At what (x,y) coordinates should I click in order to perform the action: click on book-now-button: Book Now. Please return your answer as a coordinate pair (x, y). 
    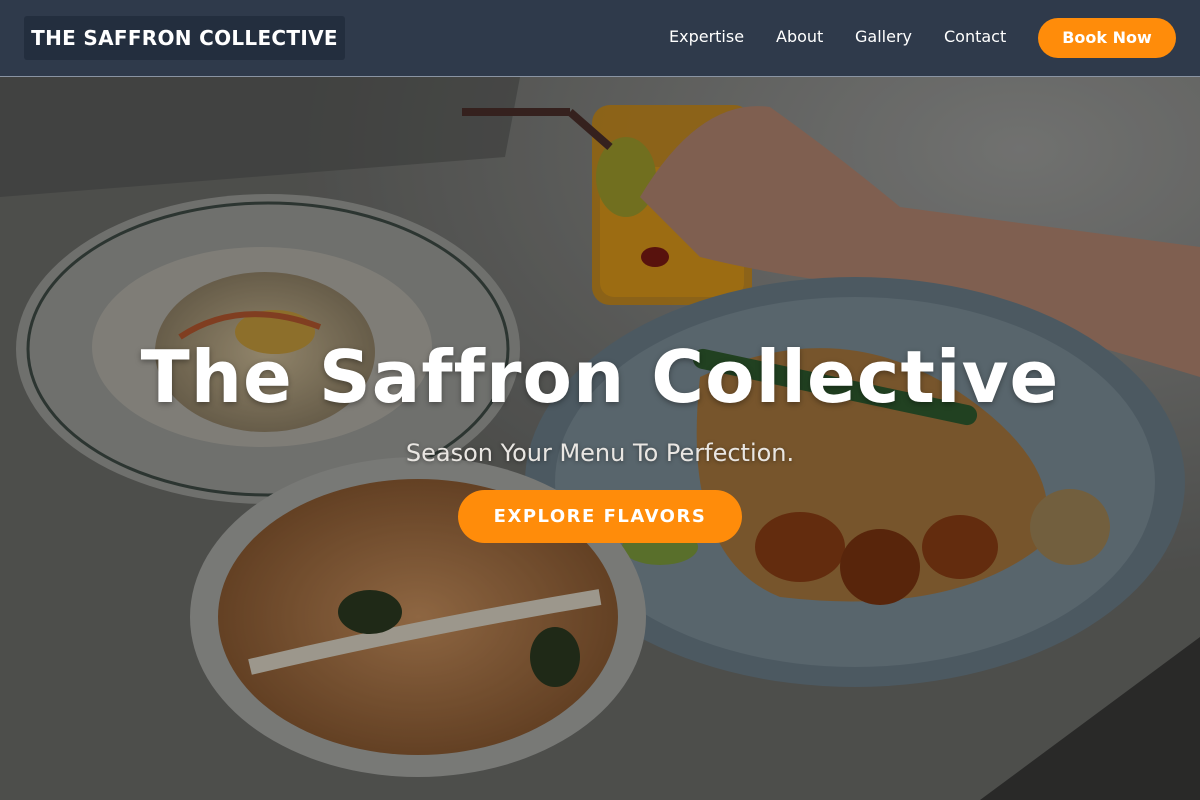
    Looking at the image, I should click on (1107, 38).